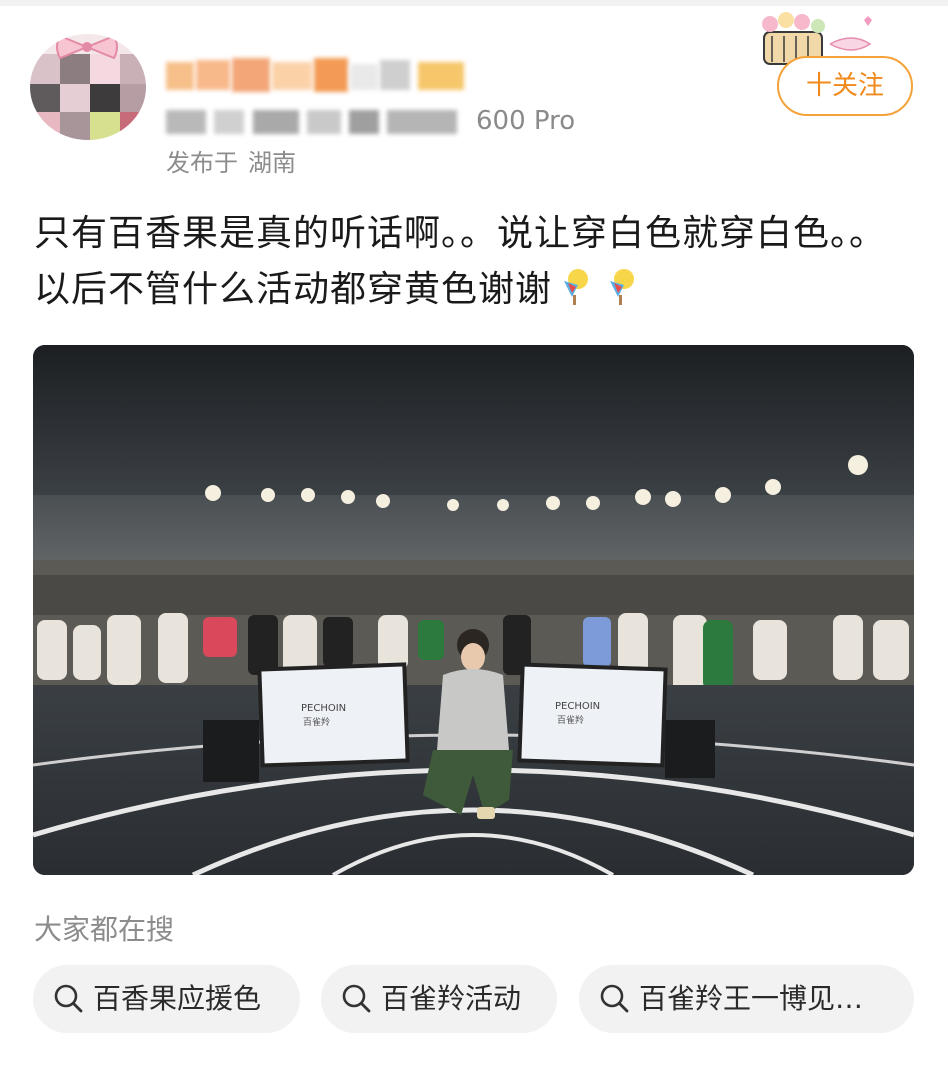  What do you see at coordinates (177, 998) in the screenshot?
I see `search-chip-label: 百香果应援色` at bounding box center [177, 998].